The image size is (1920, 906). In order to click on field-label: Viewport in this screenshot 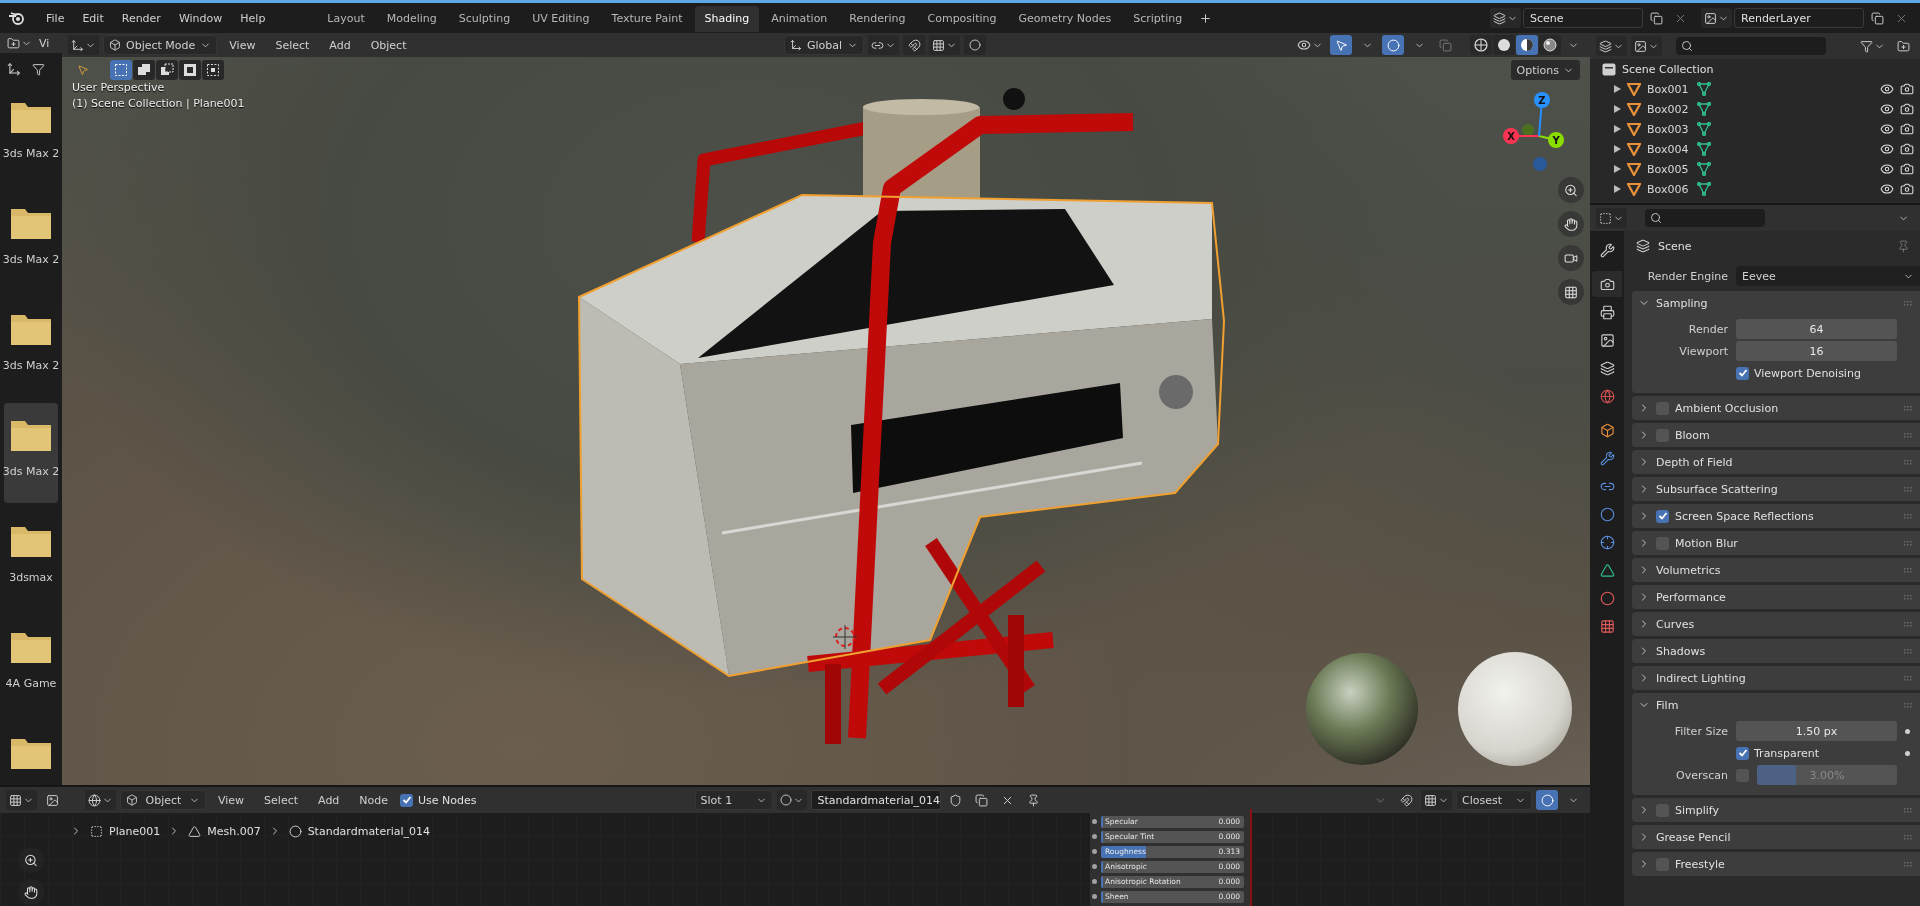, I will do `click(1703, 351)`.